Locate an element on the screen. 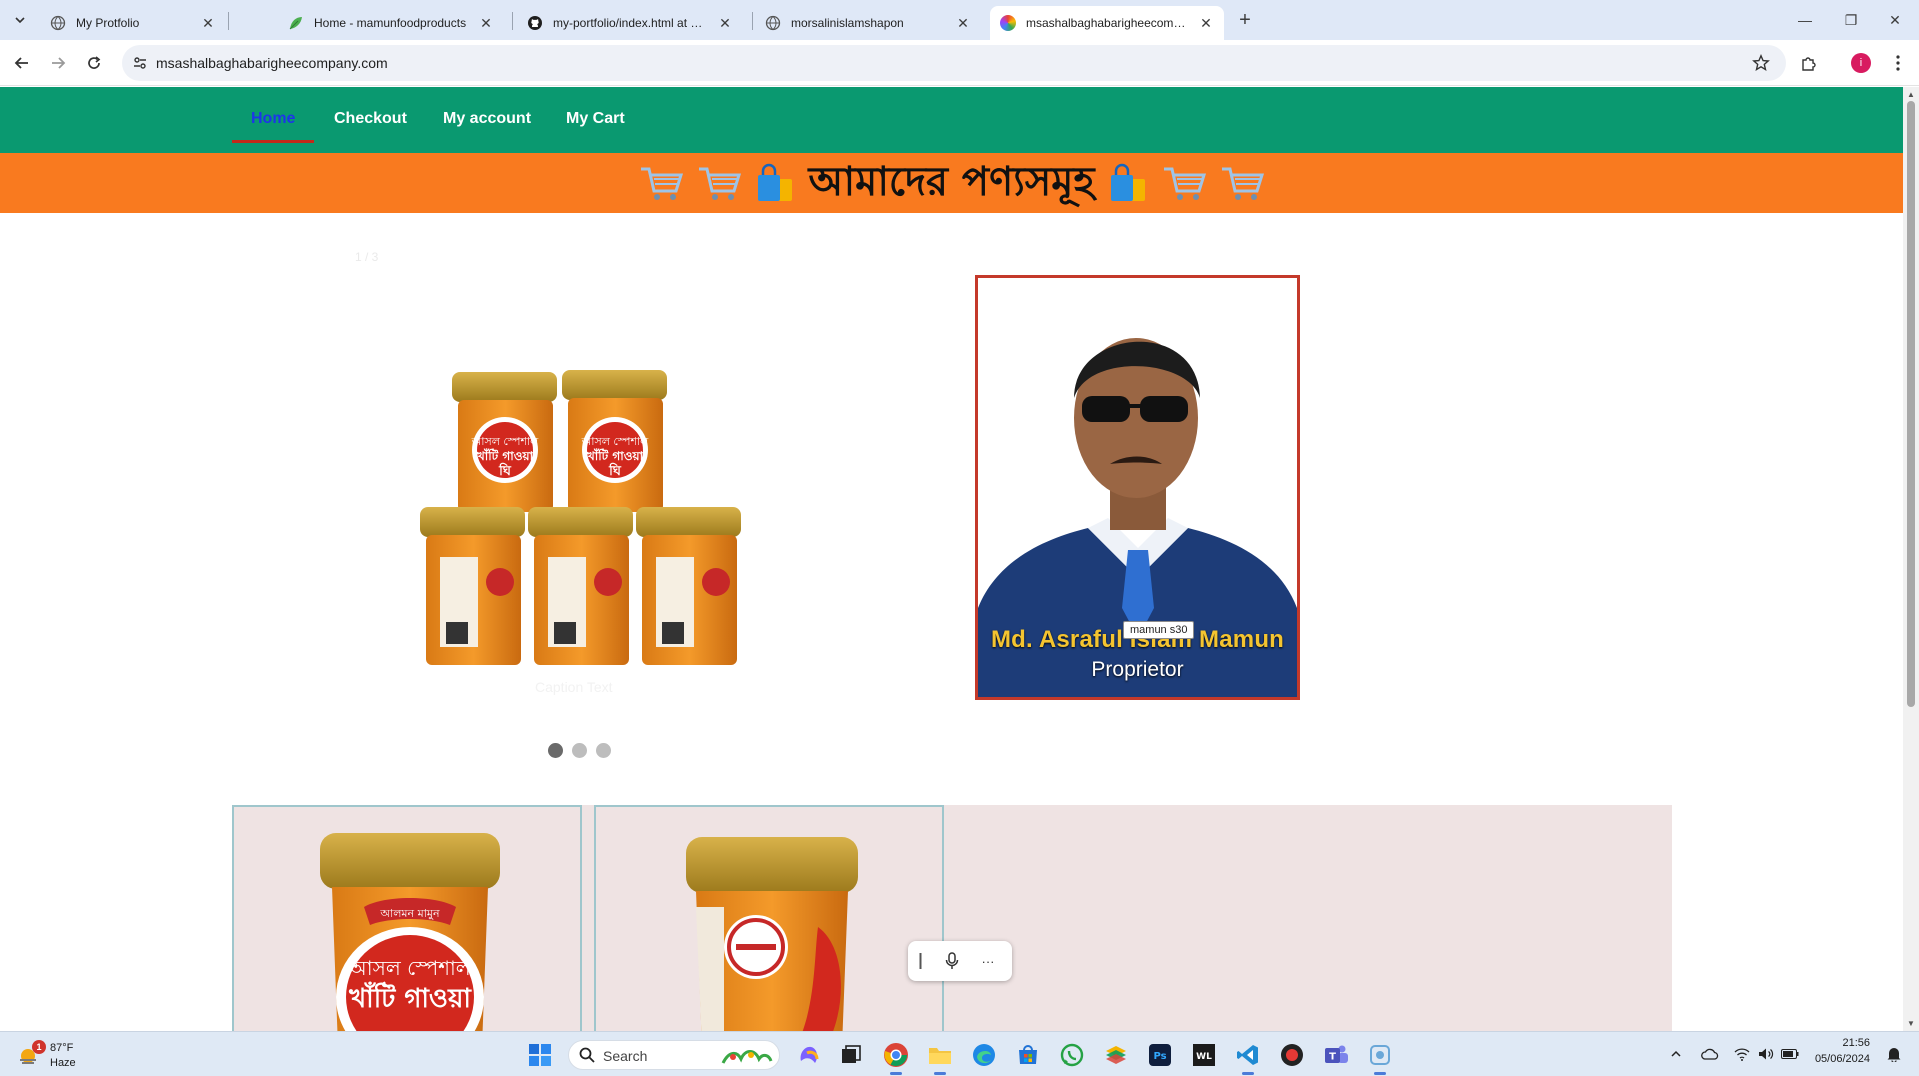  vscode-icon is located at coordinates (1248, 1057).